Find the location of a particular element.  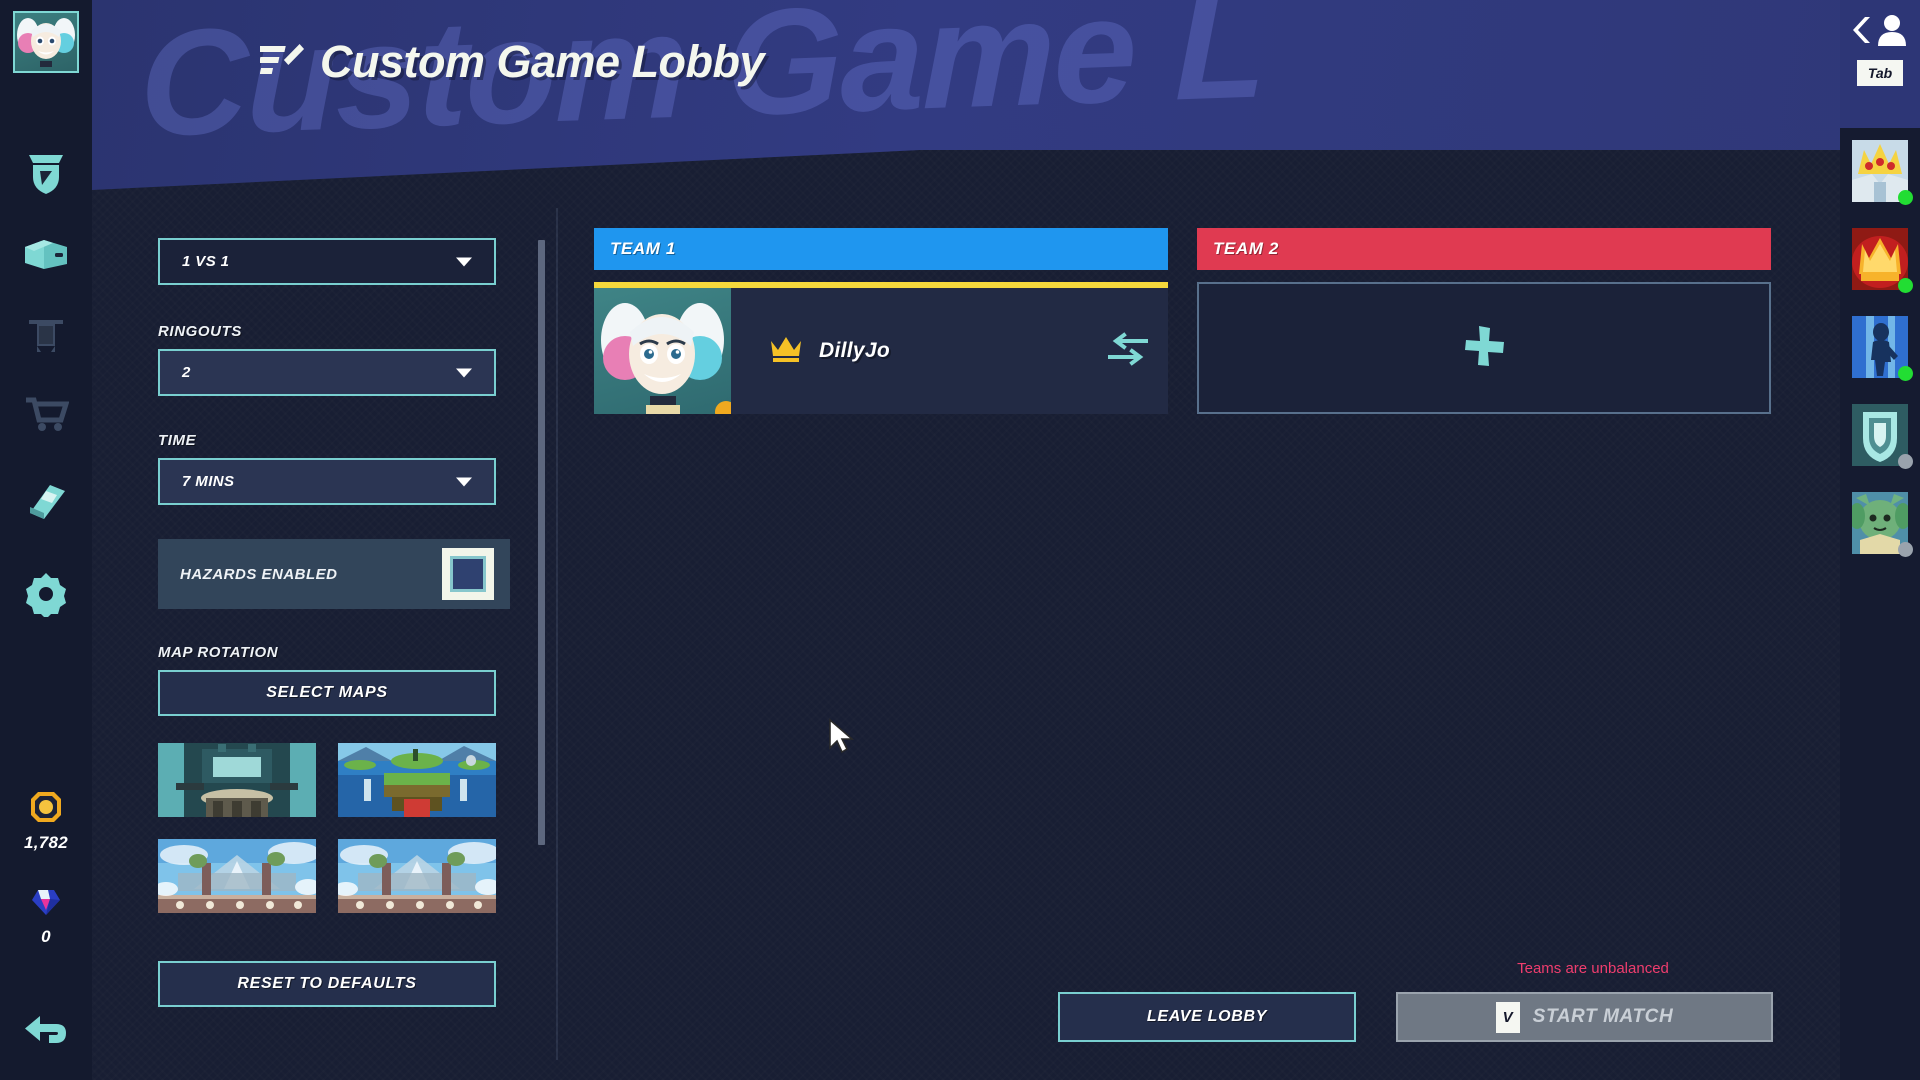

team-1-label: TEAM 1 is located at coordinates (643, 248).